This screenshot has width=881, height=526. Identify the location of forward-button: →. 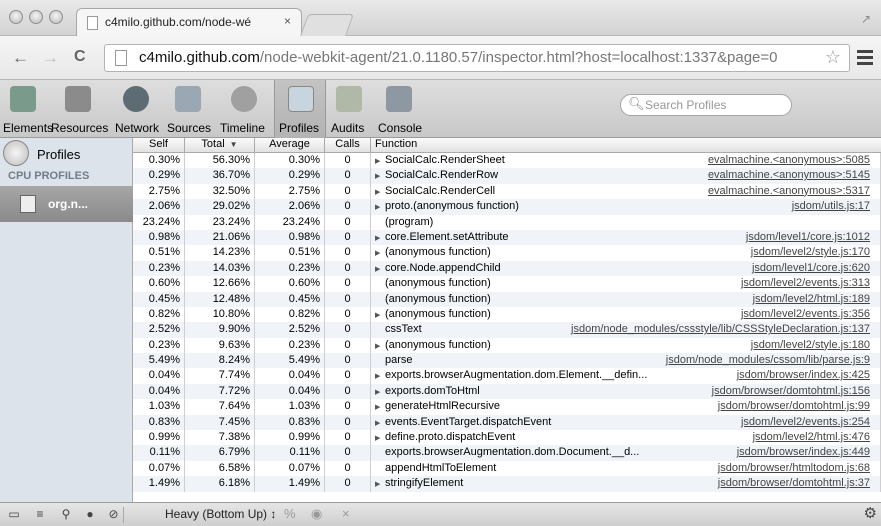
(50, 58).